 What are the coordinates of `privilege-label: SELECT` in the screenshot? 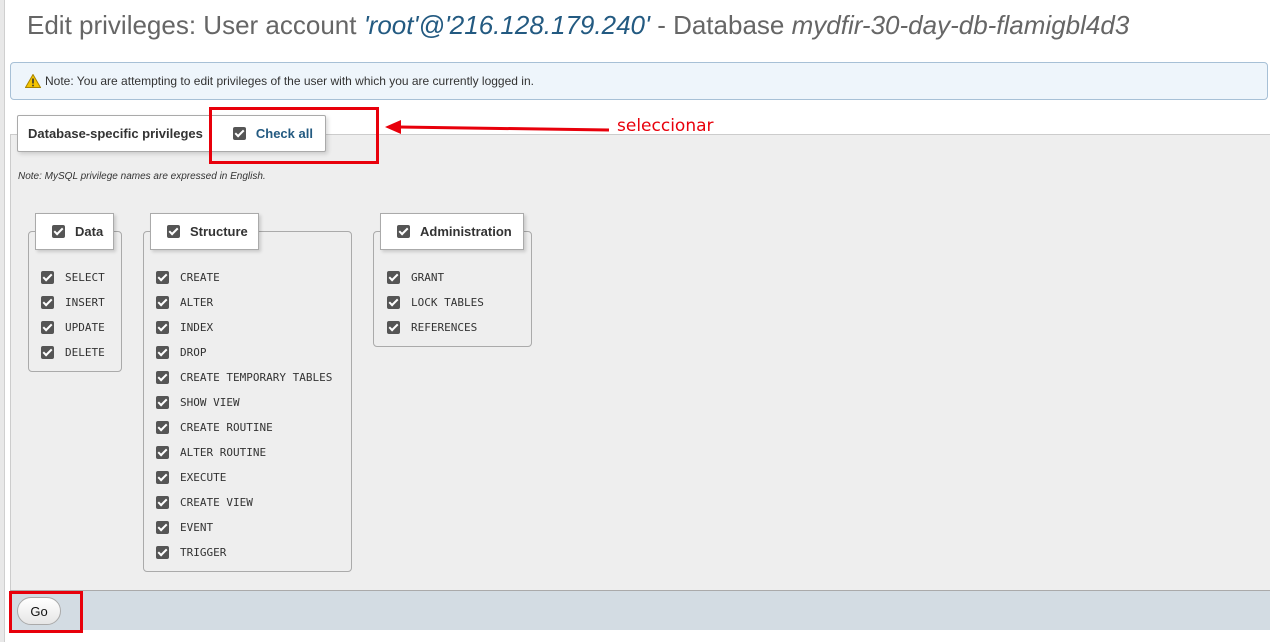 It's located at (85, 277).